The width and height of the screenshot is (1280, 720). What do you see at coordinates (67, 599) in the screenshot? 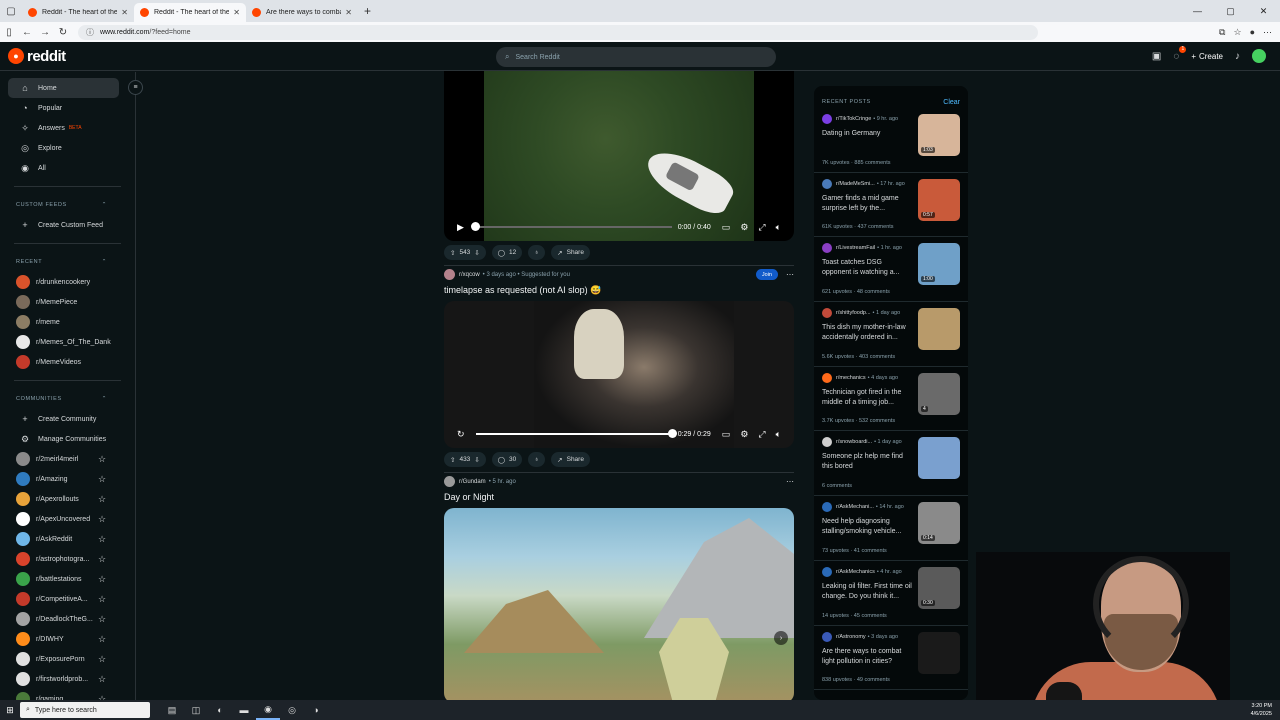
I see `community-item: r/CompetitiveA... ☆` at bounding box center [67, 599].